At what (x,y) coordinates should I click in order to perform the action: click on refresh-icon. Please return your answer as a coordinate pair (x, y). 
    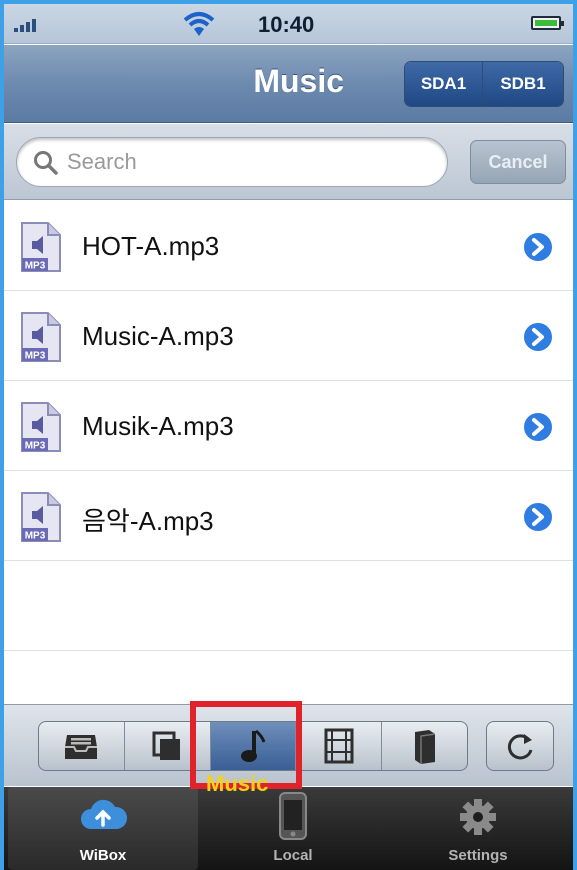
    Looking at the image, I should click on (520, 747).